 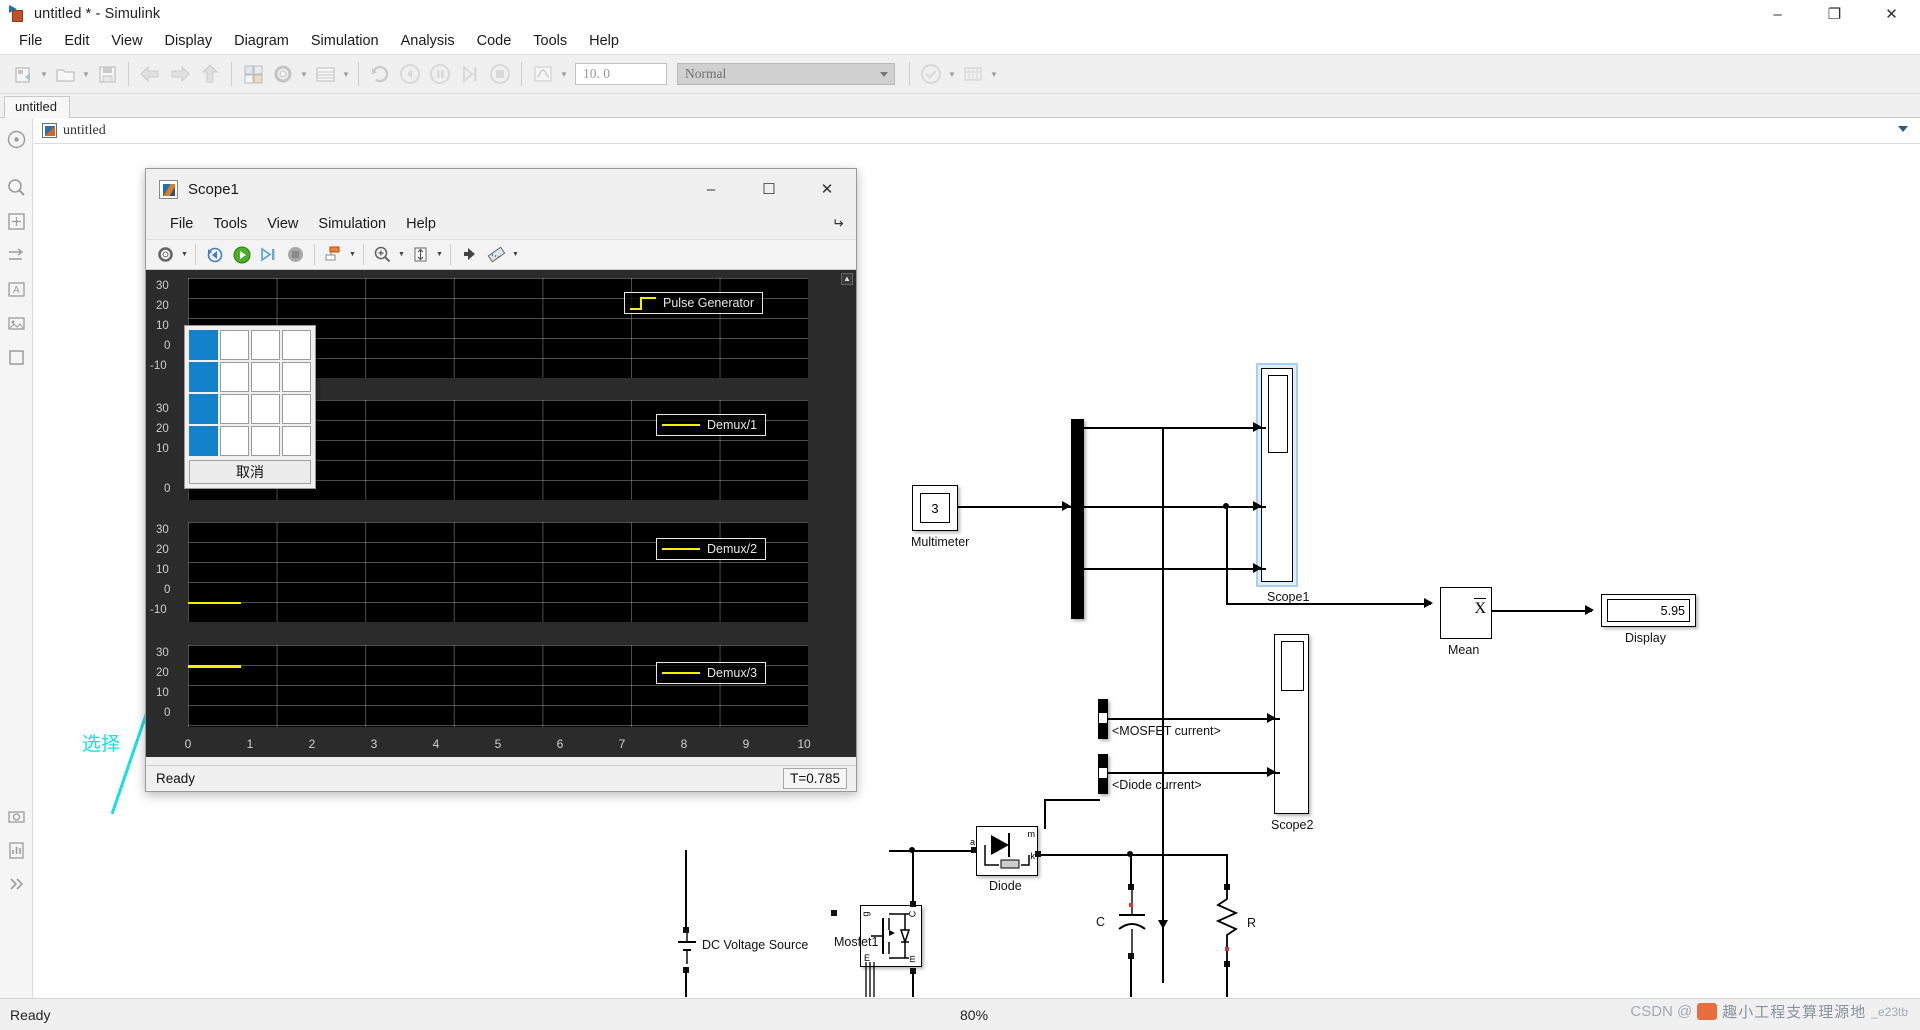 What do you see at coordinates (786, 74) in the screenshot?
I see `simulation-mode-select: Normal` at bounding box center [786, 74].